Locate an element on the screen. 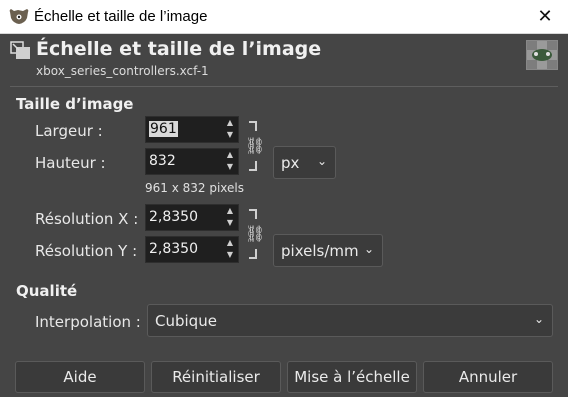 This screenshot has height=397, width=568. width-spin-arrows: ▲ ▼ is located at coordinates (230, 129).